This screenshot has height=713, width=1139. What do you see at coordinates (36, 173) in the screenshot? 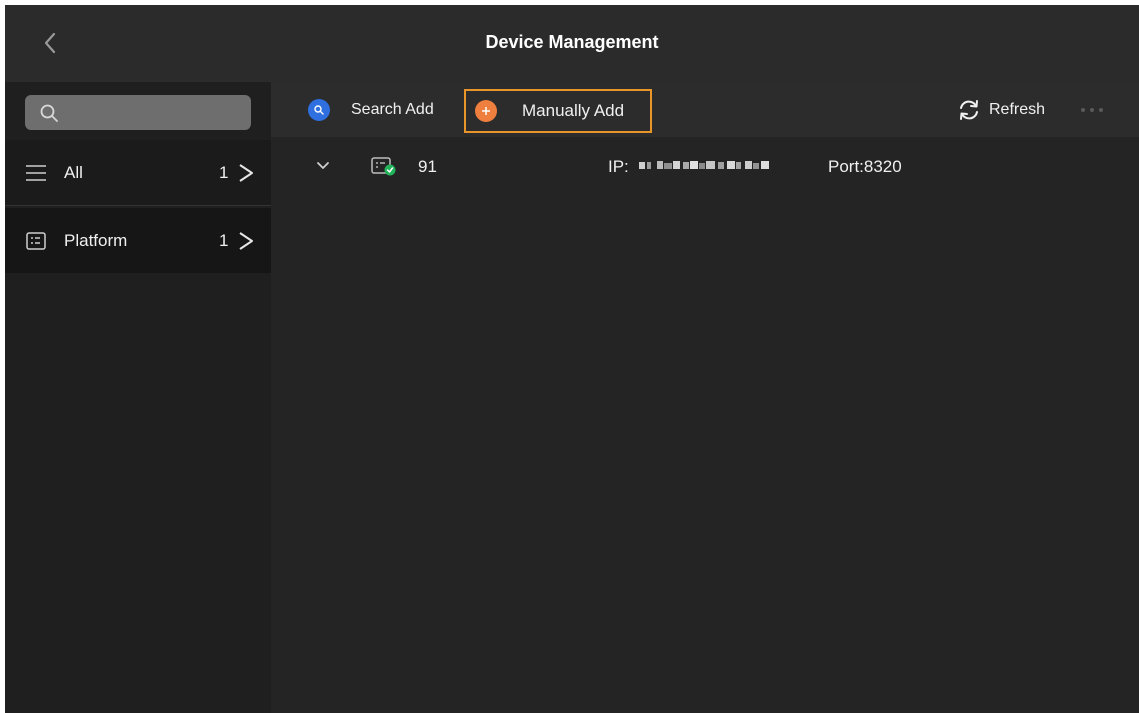
I see `menu-icon` at bounding box center [36, 173].